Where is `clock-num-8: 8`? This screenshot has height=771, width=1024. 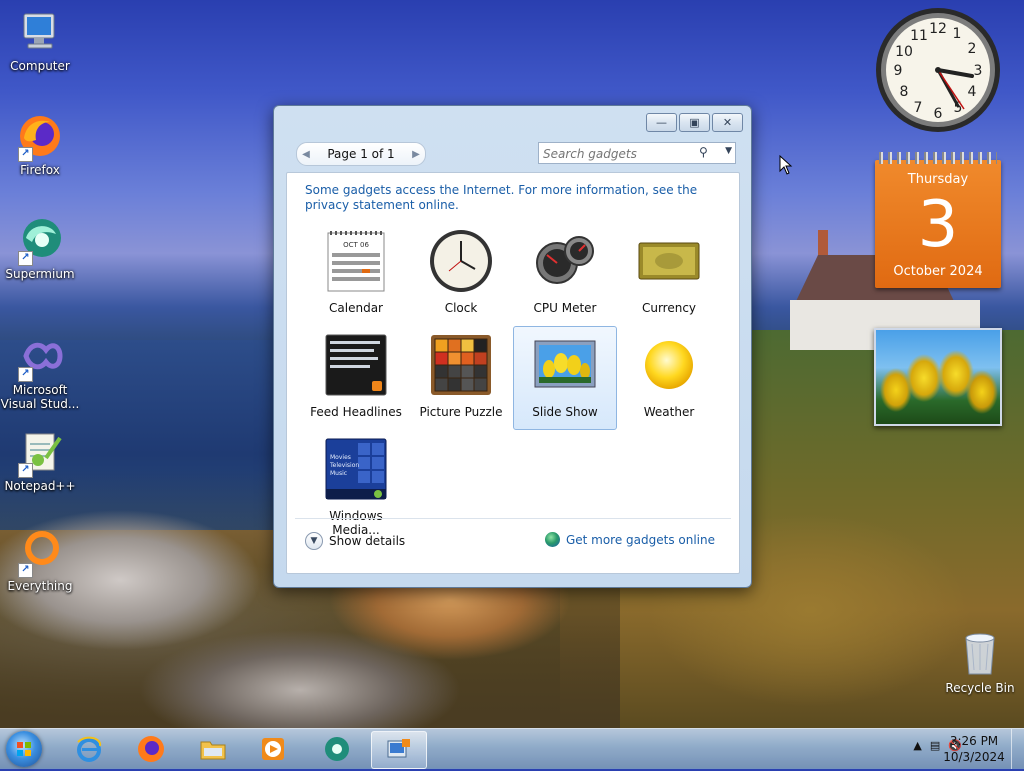 clock-num-8: 8 is located at coordinates (904, 92).